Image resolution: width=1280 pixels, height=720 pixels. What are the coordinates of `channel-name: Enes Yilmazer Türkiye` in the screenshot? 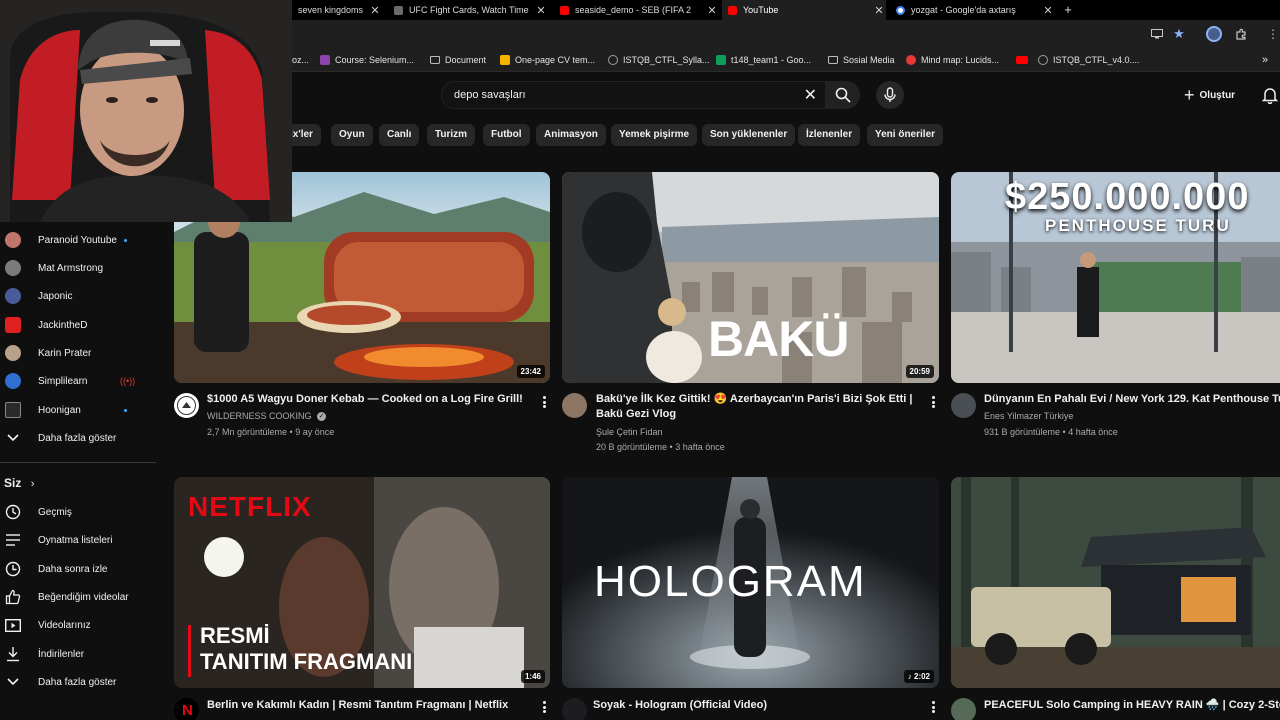 It's located at (1028, 416).